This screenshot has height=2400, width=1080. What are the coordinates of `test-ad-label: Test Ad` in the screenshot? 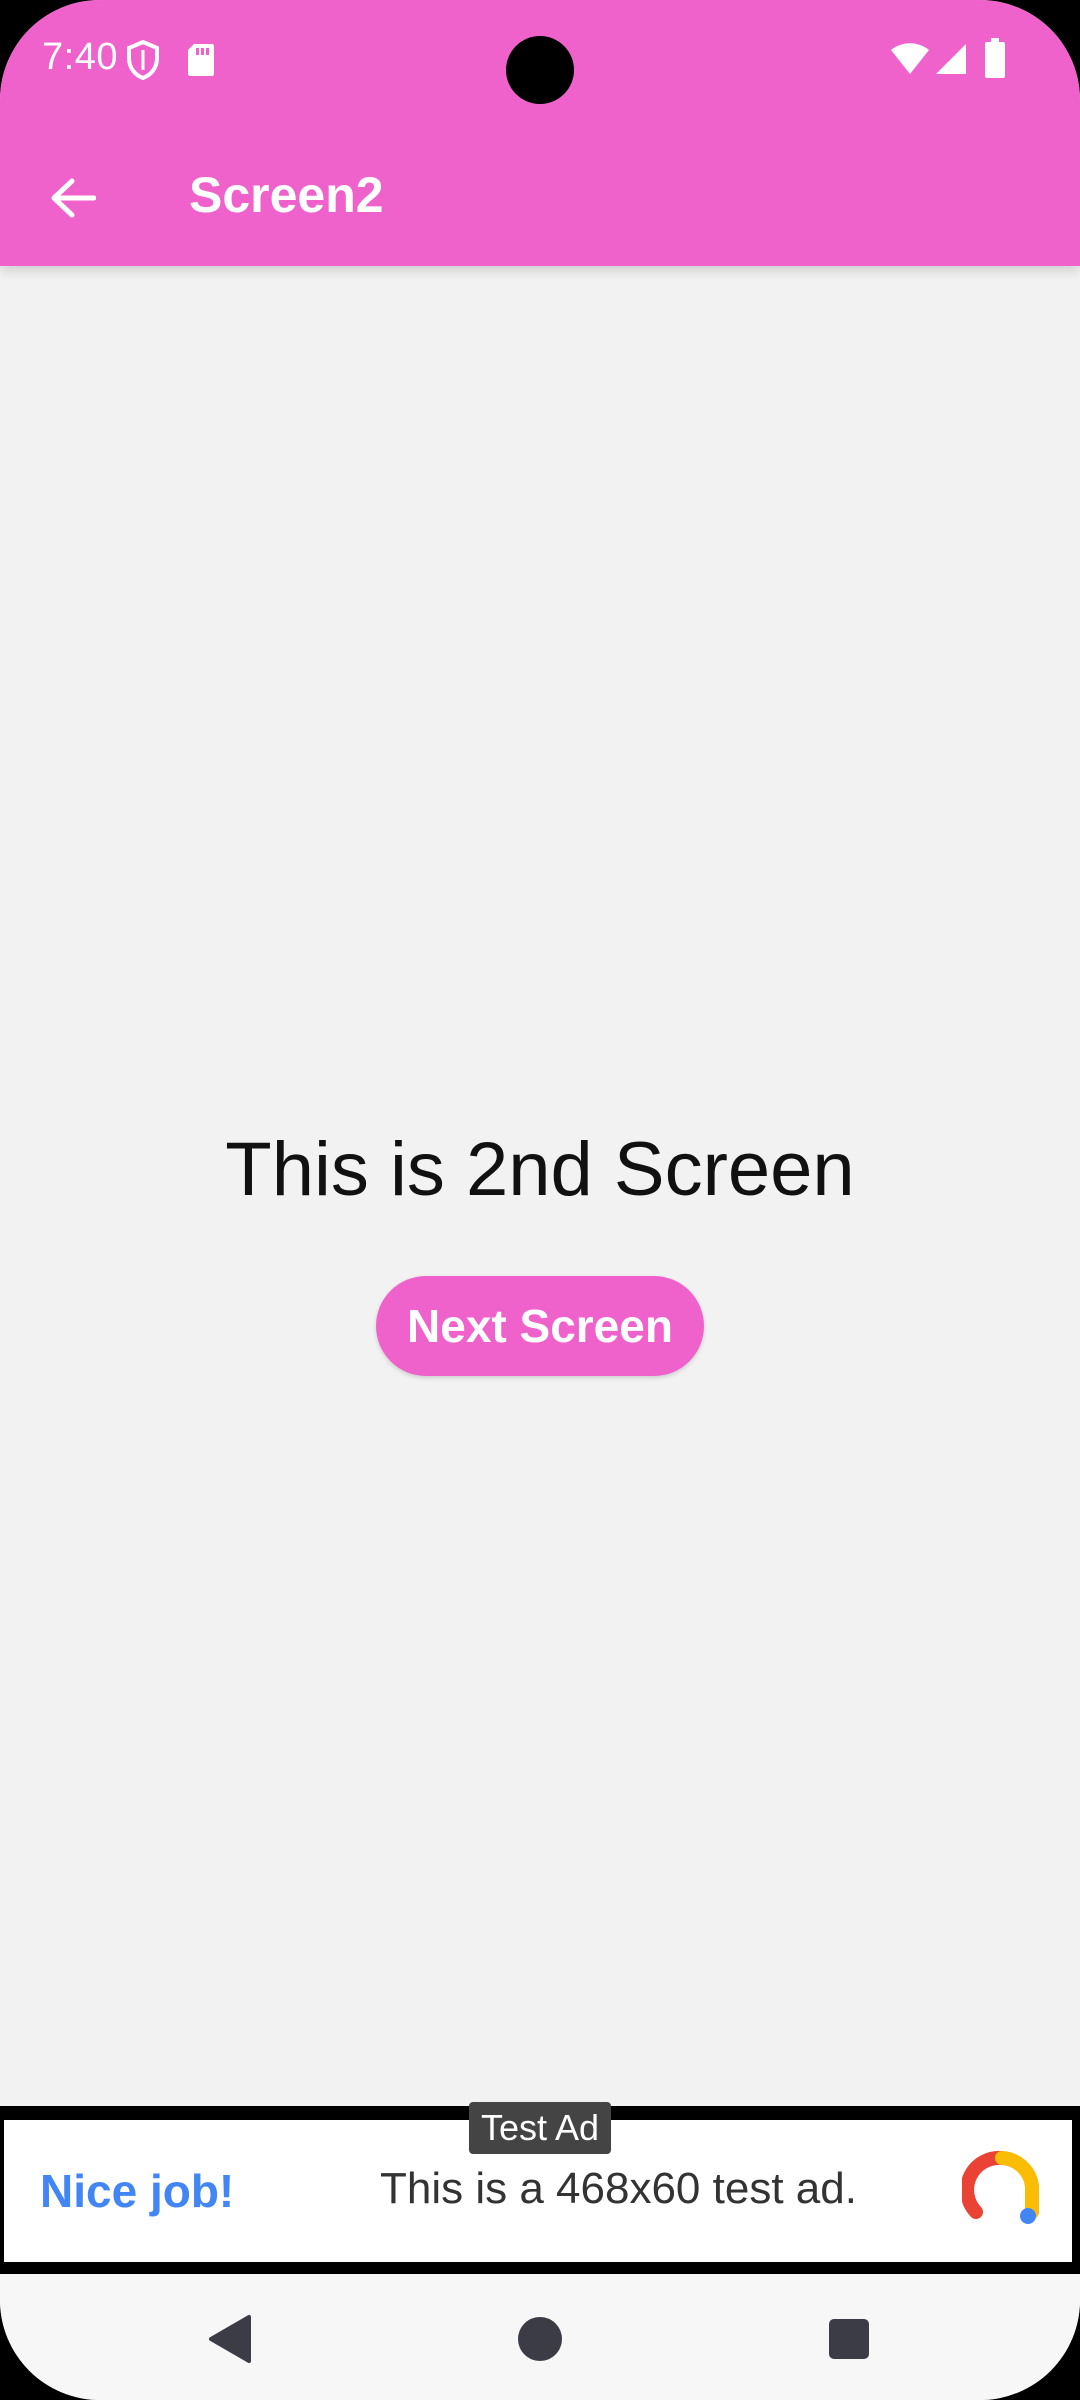 It's located at (540, 2128).